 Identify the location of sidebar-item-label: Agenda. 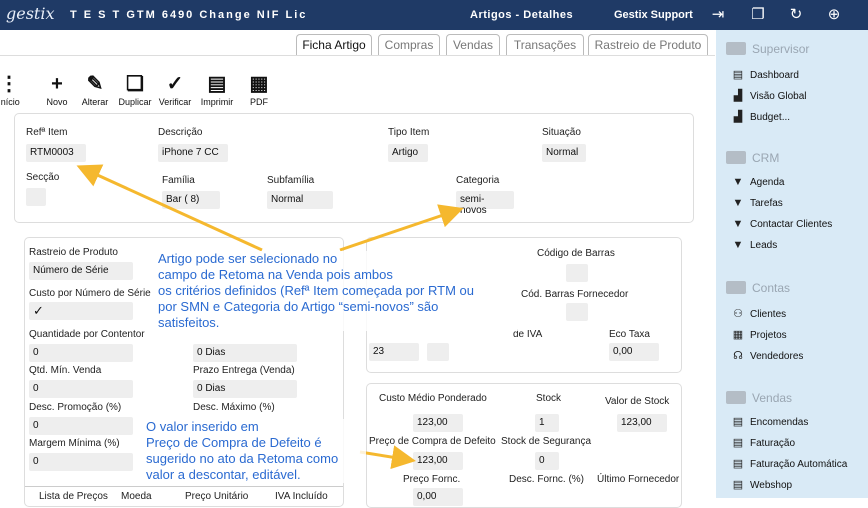
(767, 182).